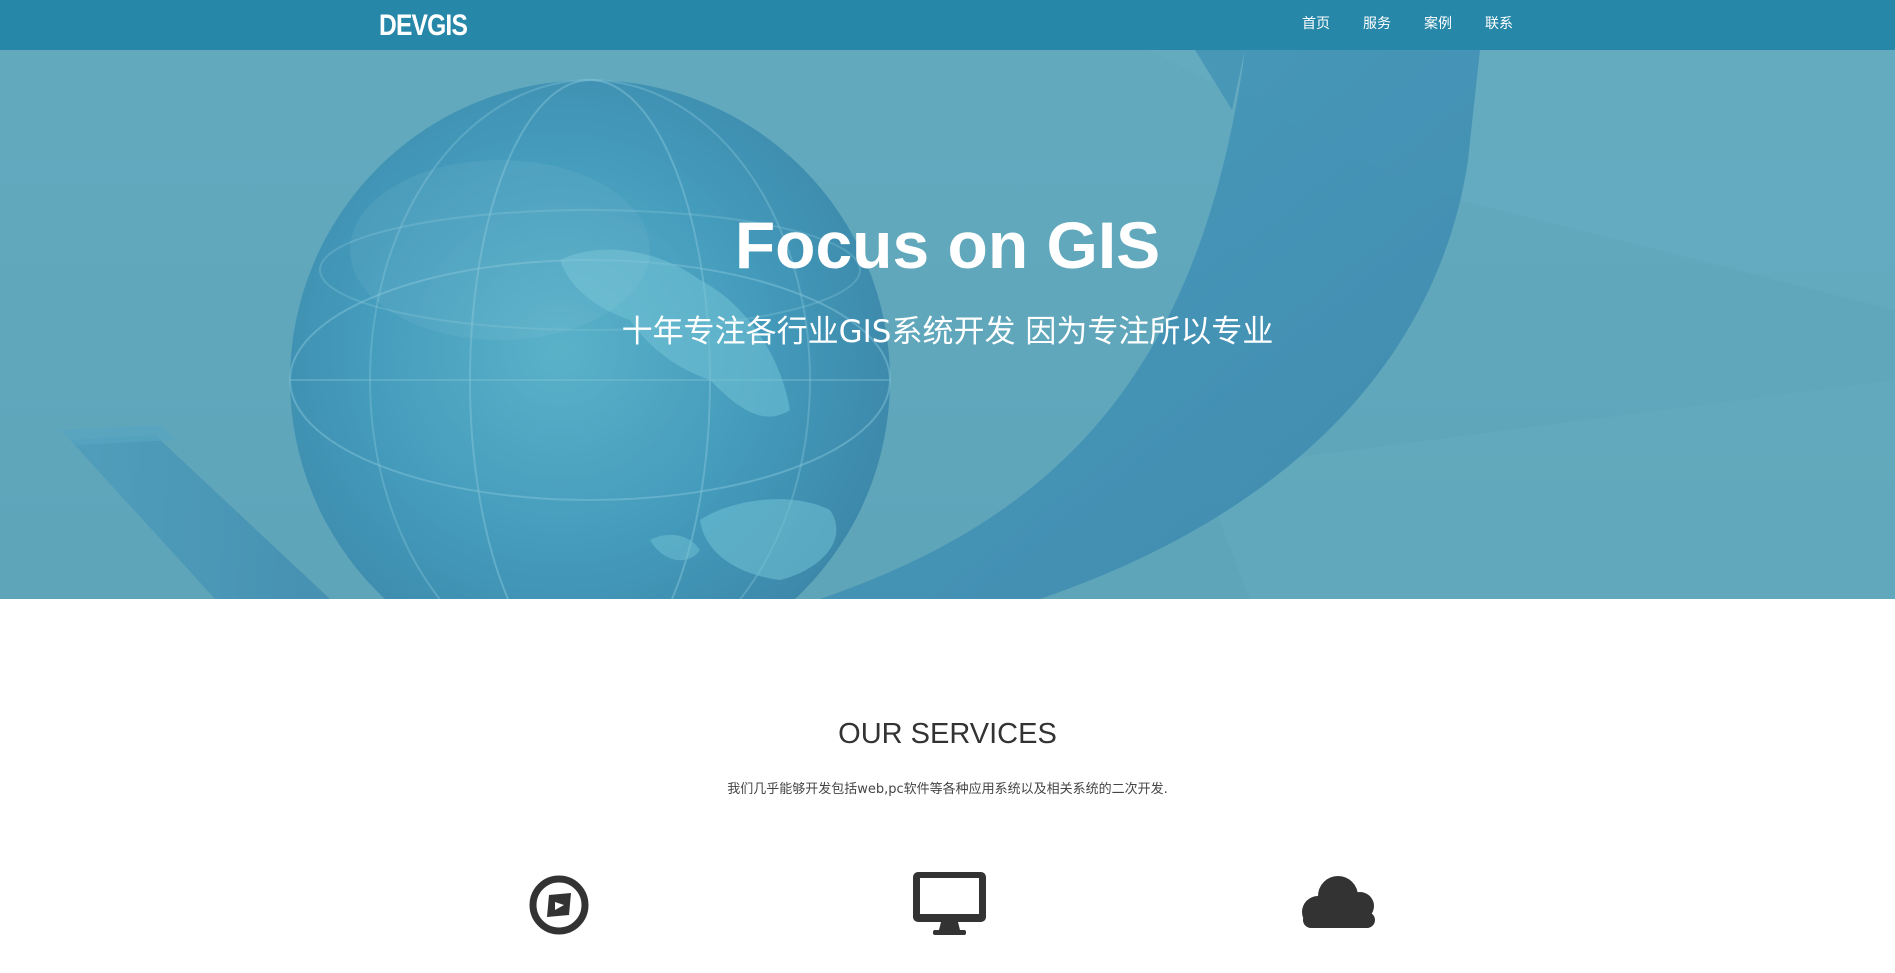 Image resolution: width=1895 pixels, height=973 pixels. Describe the element at coordinates (1339, 902) in the screenshot. I see `cloud-icon` at that location.